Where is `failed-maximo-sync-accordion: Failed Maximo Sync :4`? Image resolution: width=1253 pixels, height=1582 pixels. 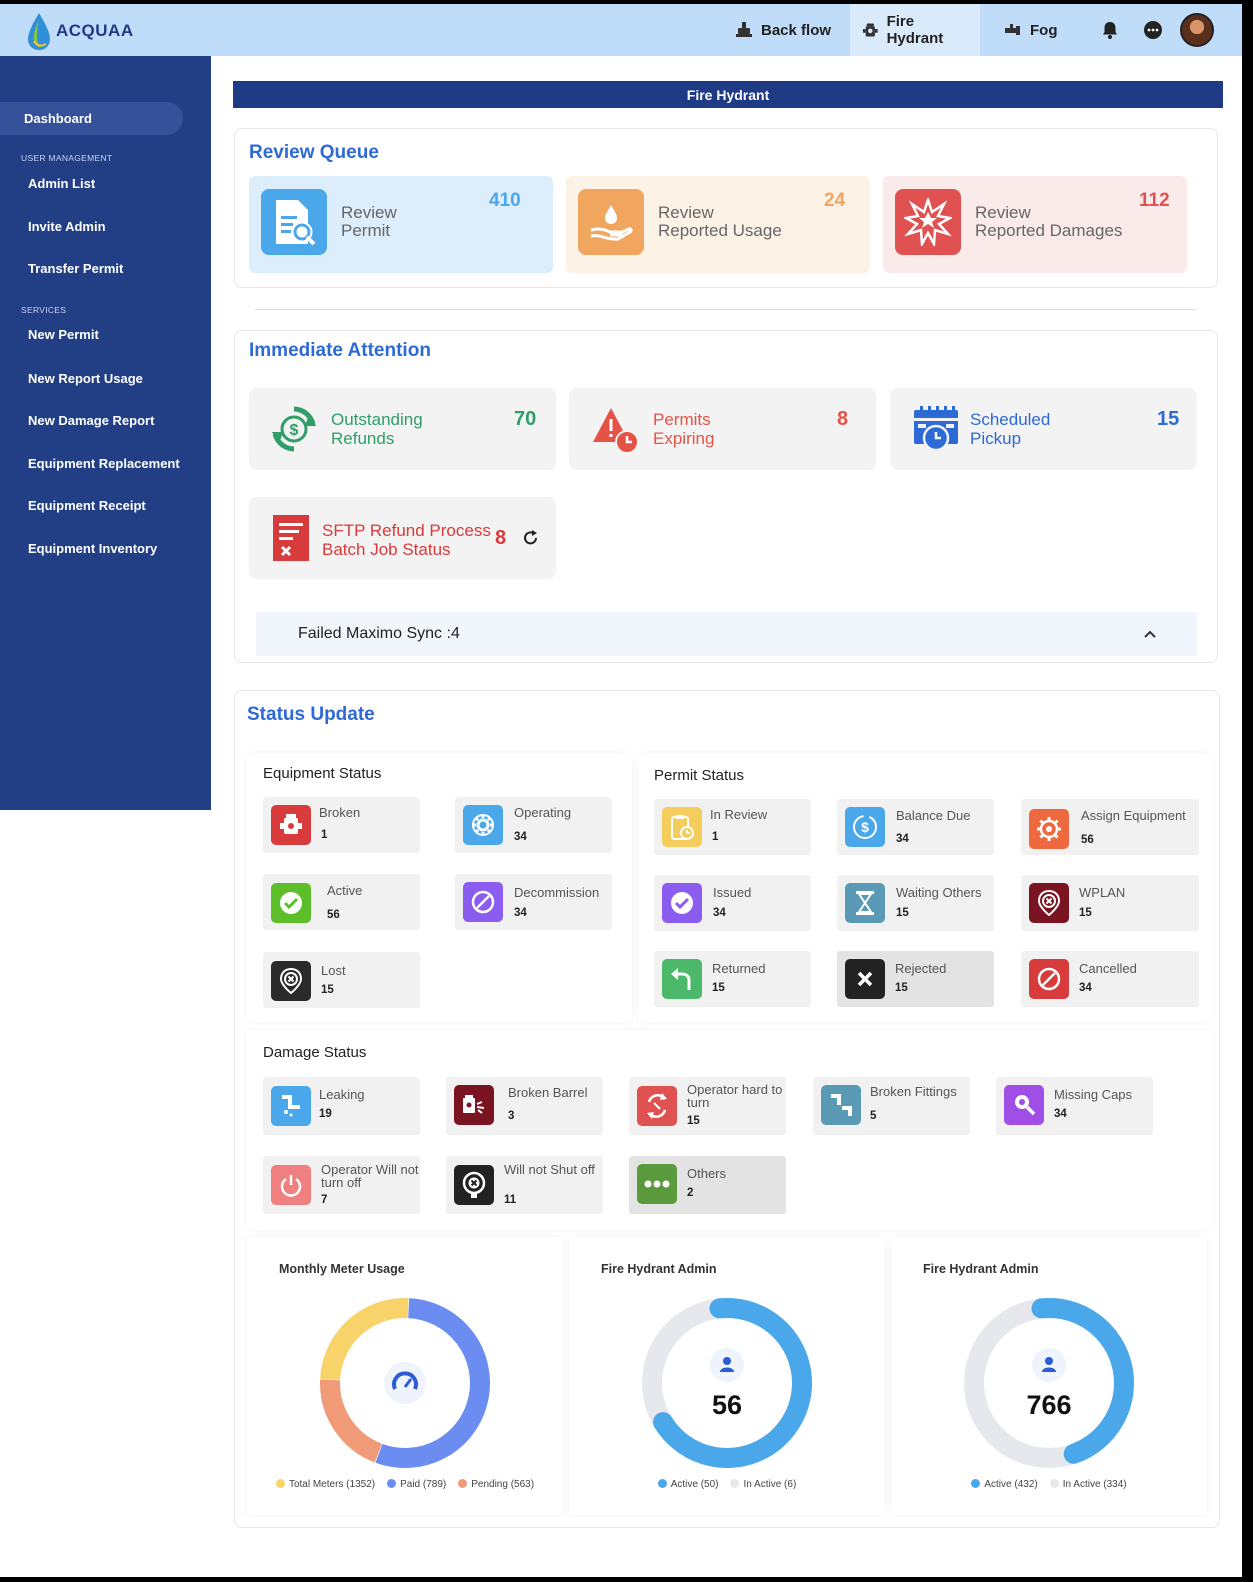 failed-maximo-sync-accordion: Failed Maximo Sync :4 is located at coordinates (726, 634).